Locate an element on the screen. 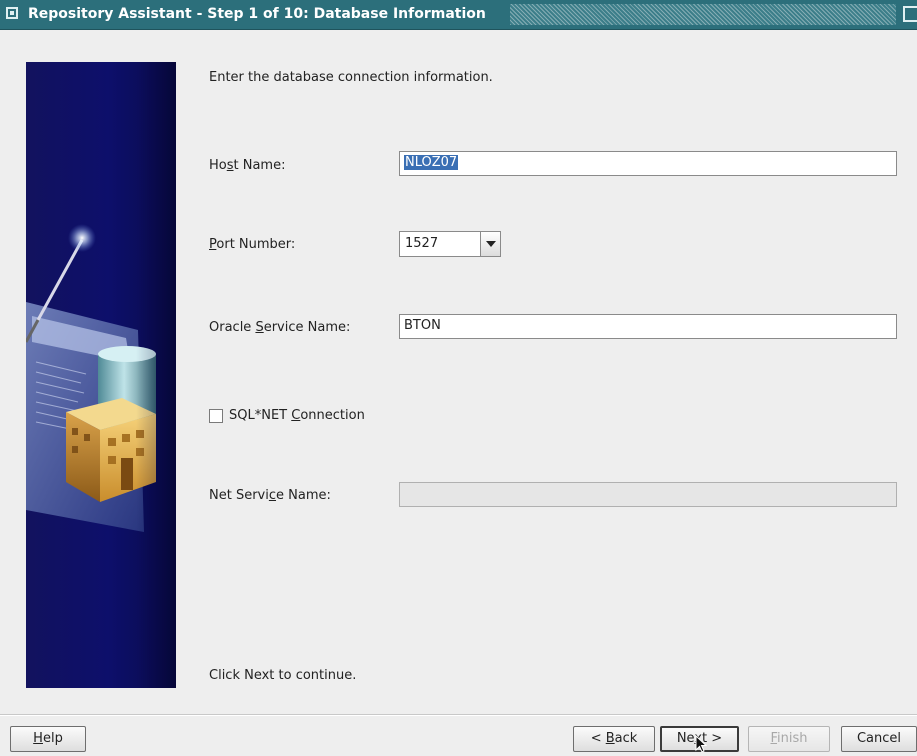  finish-button: Finish is located at coordinates (789, 739).